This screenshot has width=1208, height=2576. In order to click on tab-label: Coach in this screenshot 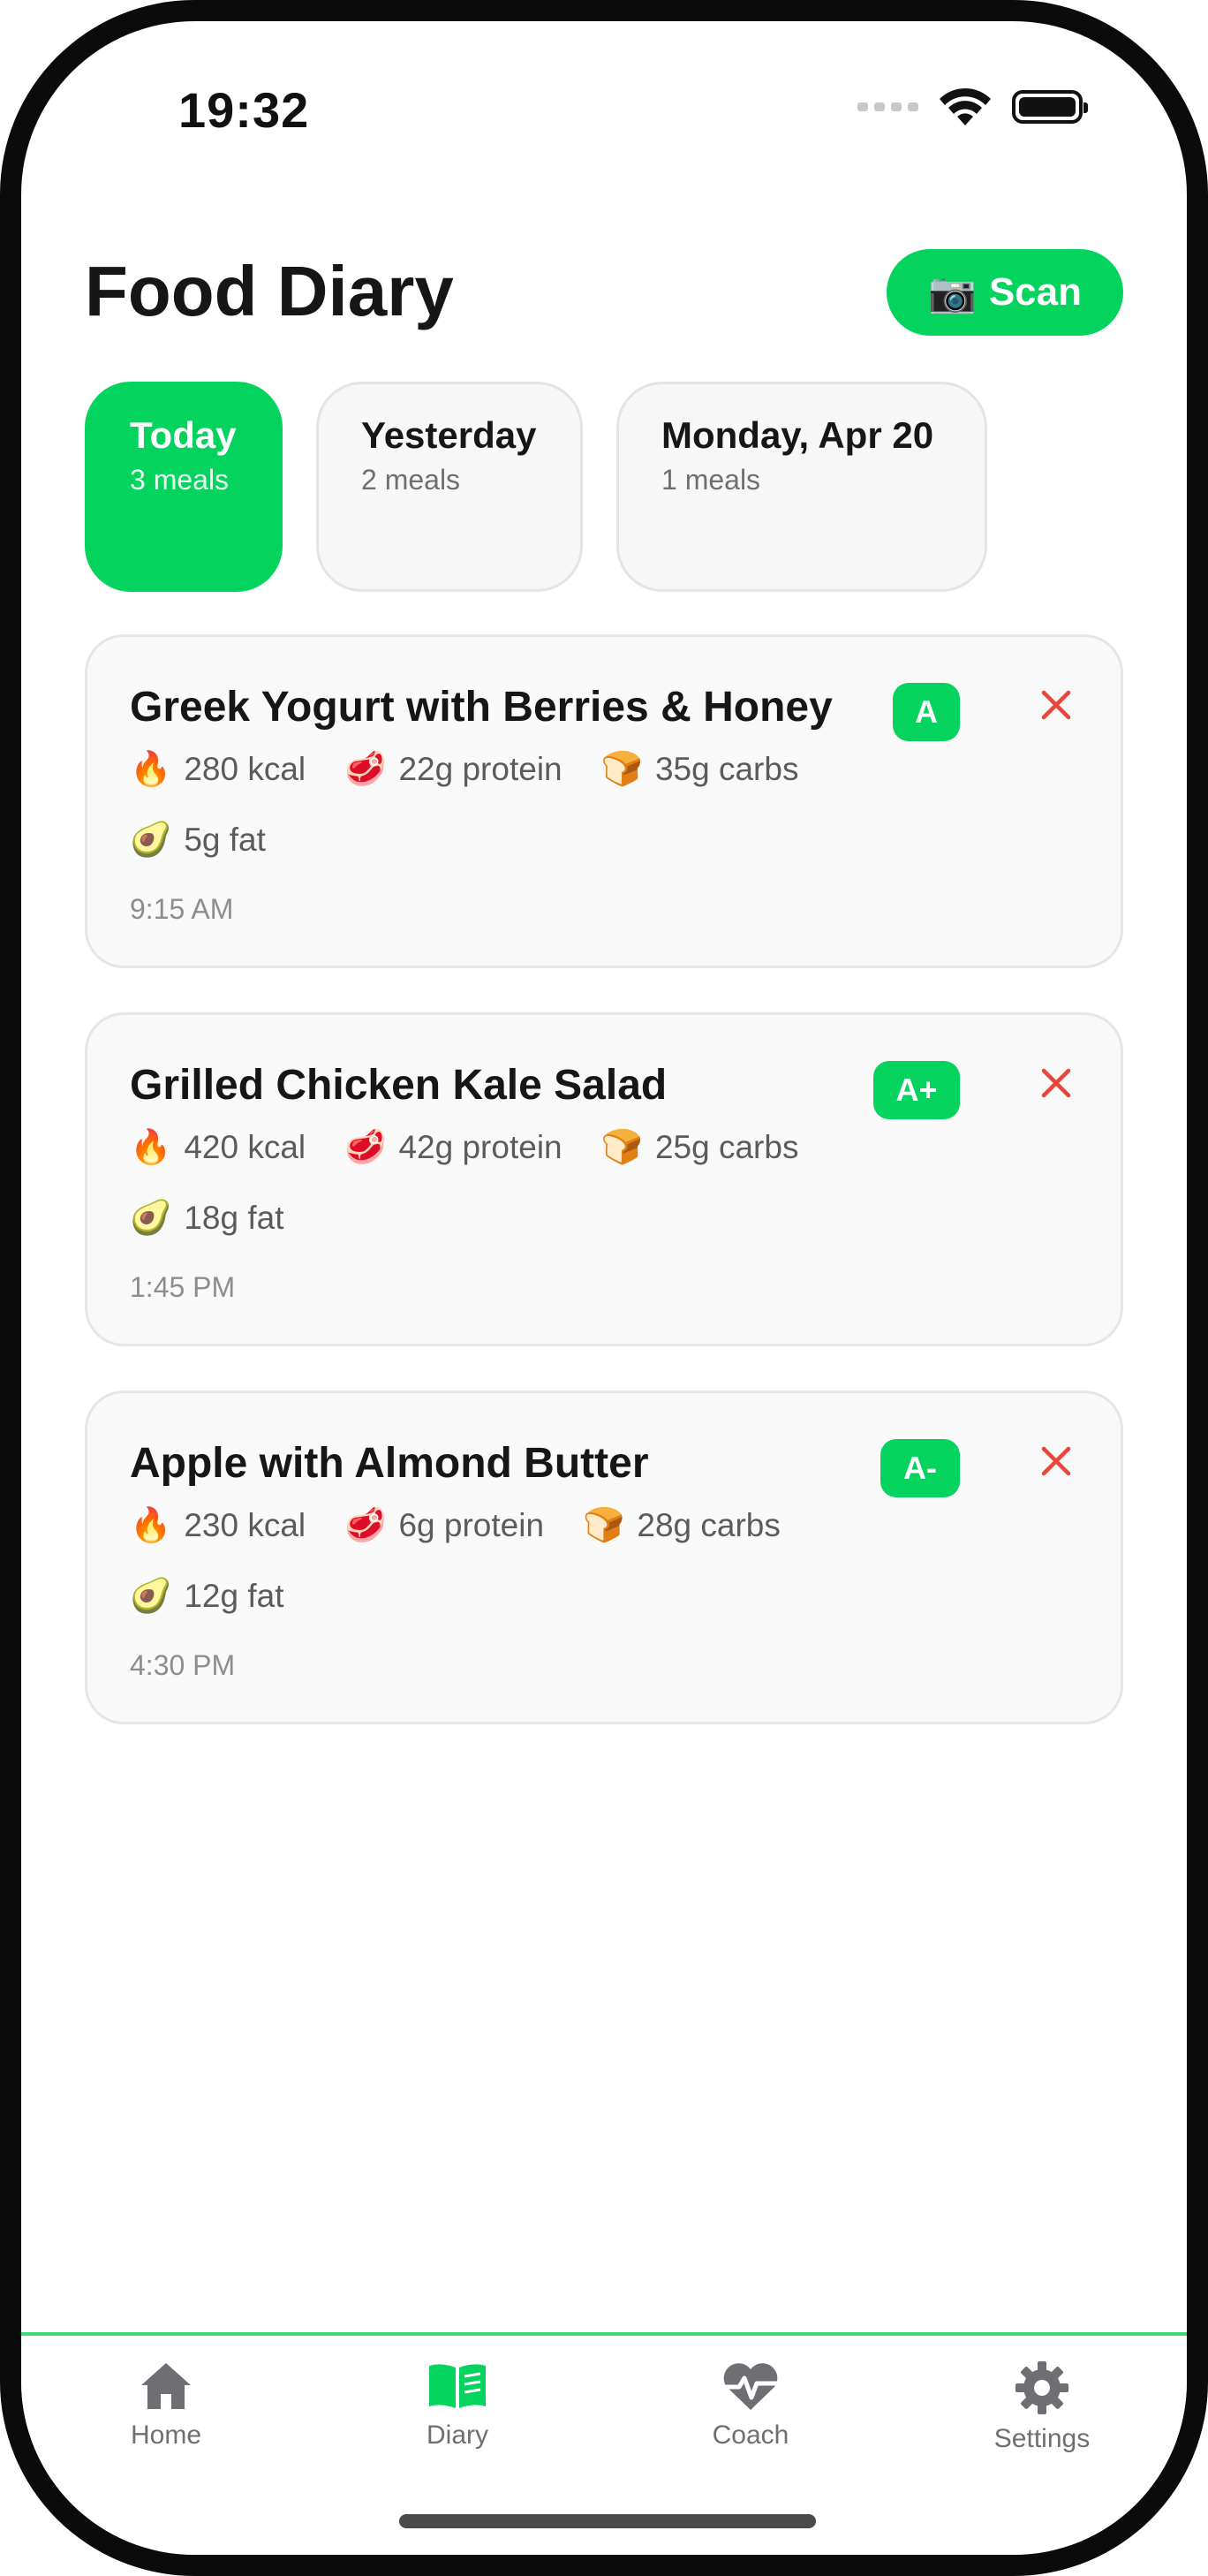, I will do `click(750, 2435)`.